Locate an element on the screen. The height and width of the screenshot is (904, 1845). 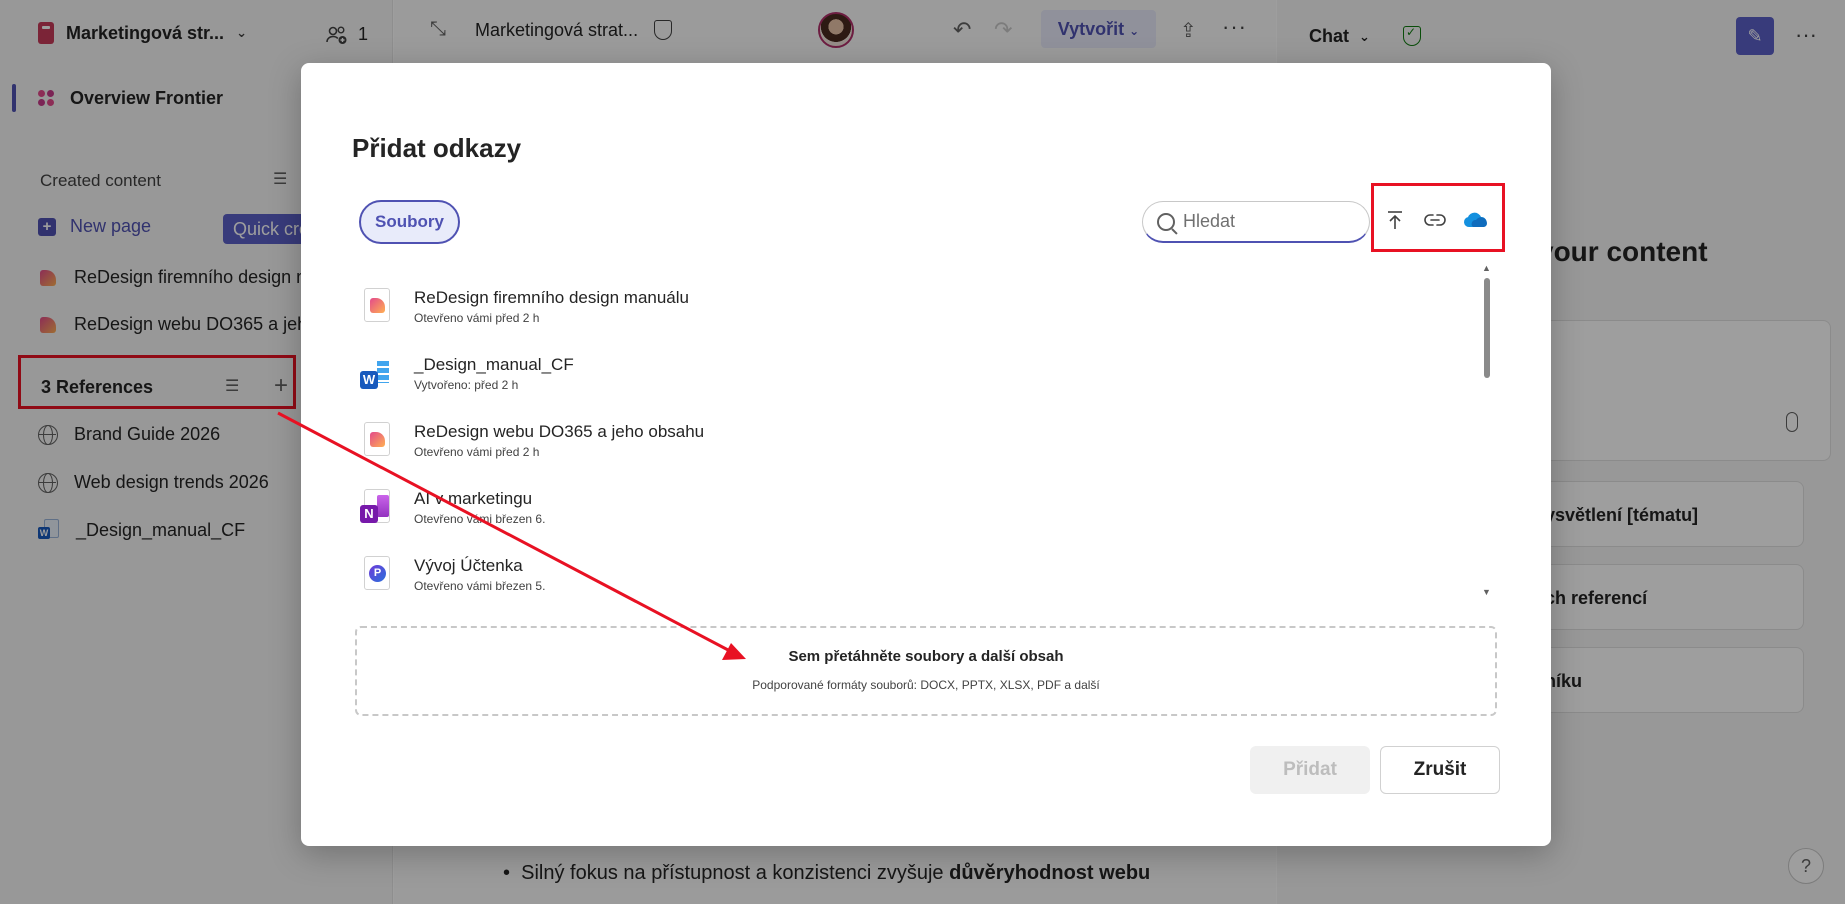
scroll-up-icon: ▲ is located at coordinates (1486, 268).